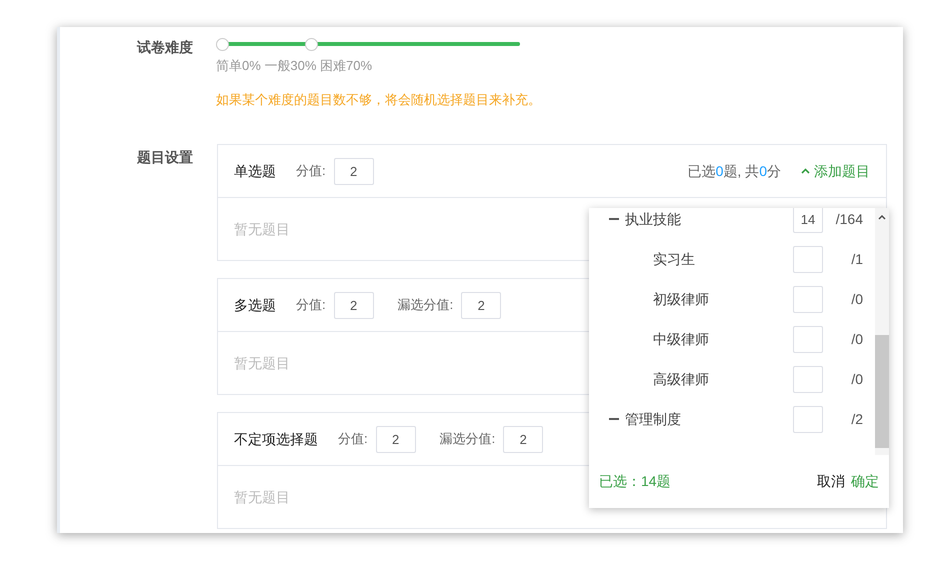  What do you see at coordinates (805, 171) in the screenshot?
I see `caret-up-icon` at bounding box center [805, 171].